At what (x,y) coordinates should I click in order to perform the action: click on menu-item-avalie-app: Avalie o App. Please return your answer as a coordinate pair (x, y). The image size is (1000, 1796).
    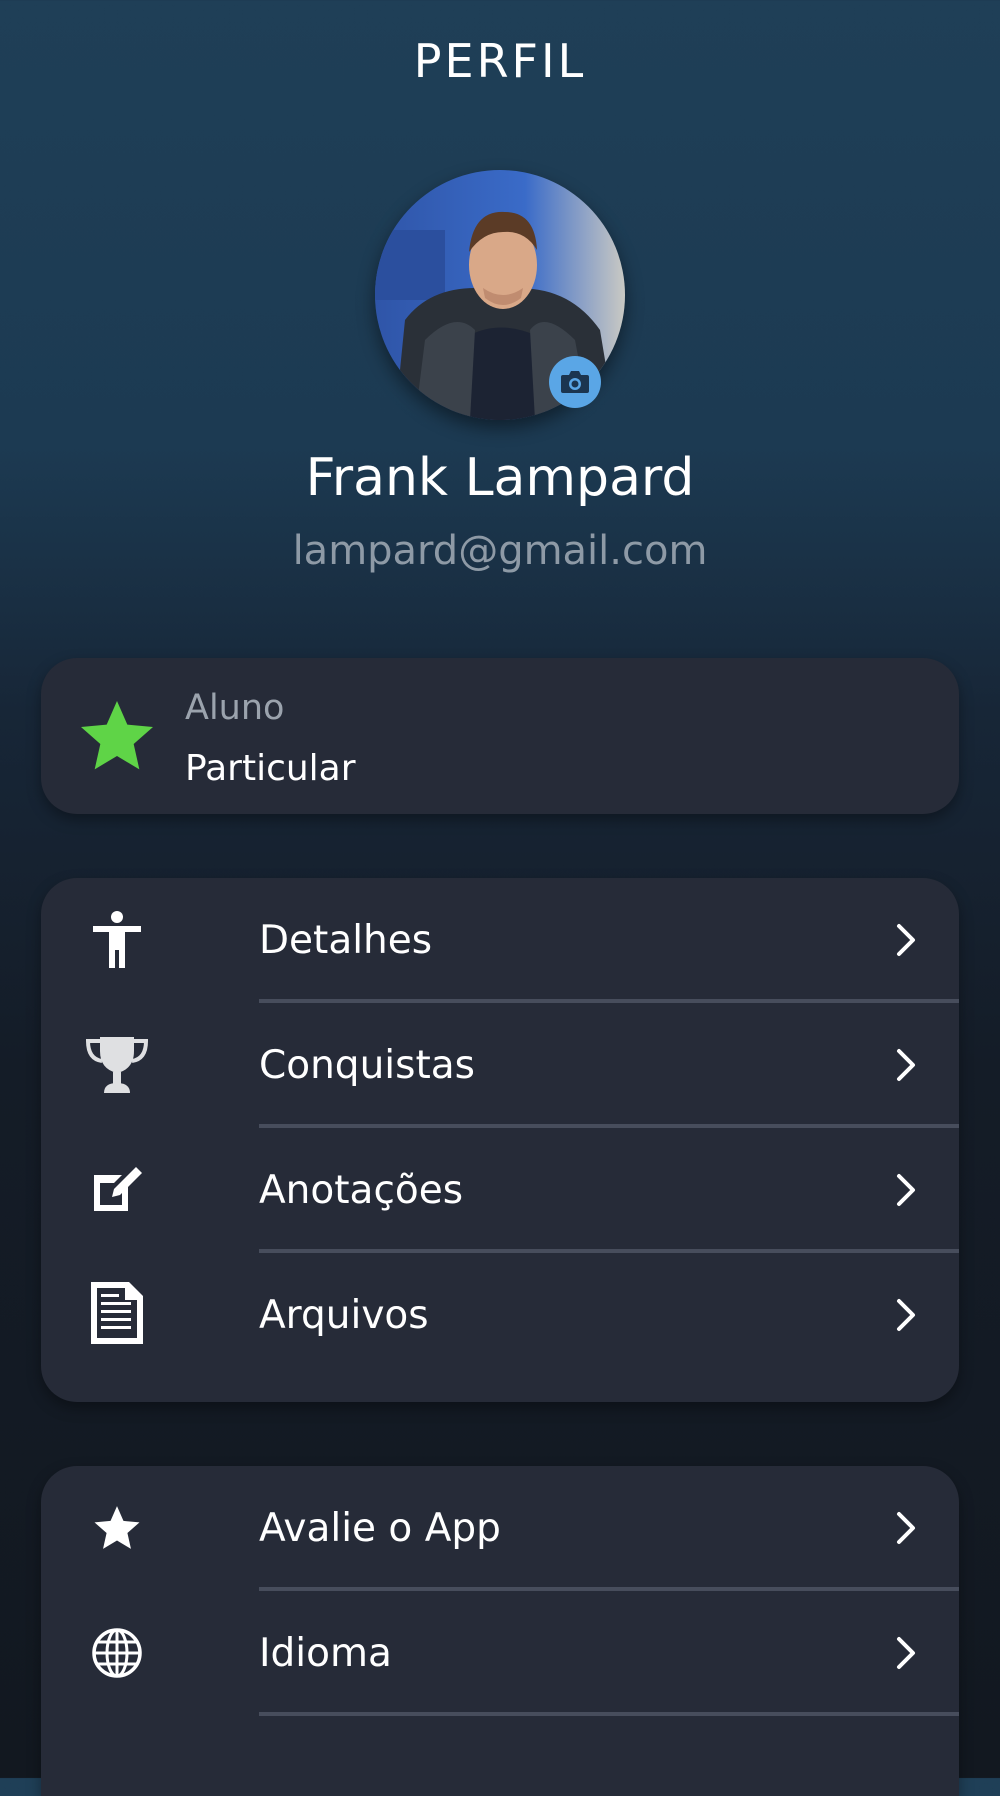
    Looking at the image, I should click on (500, 1528).